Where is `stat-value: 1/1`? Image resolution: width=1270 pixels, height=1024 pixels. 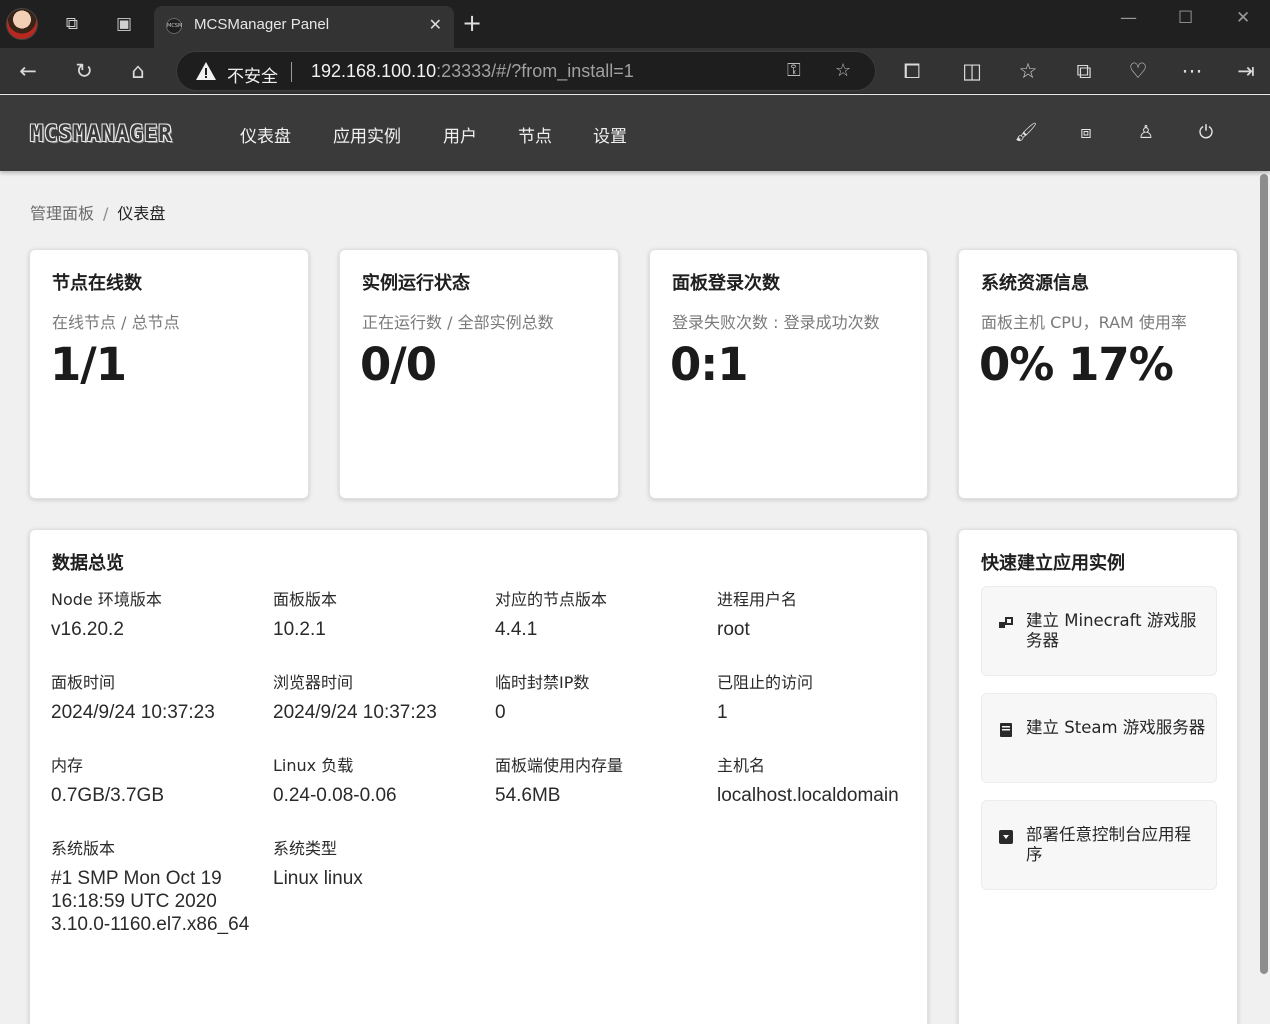 stat-value: 1/1 is located at coordinates (88, 364).